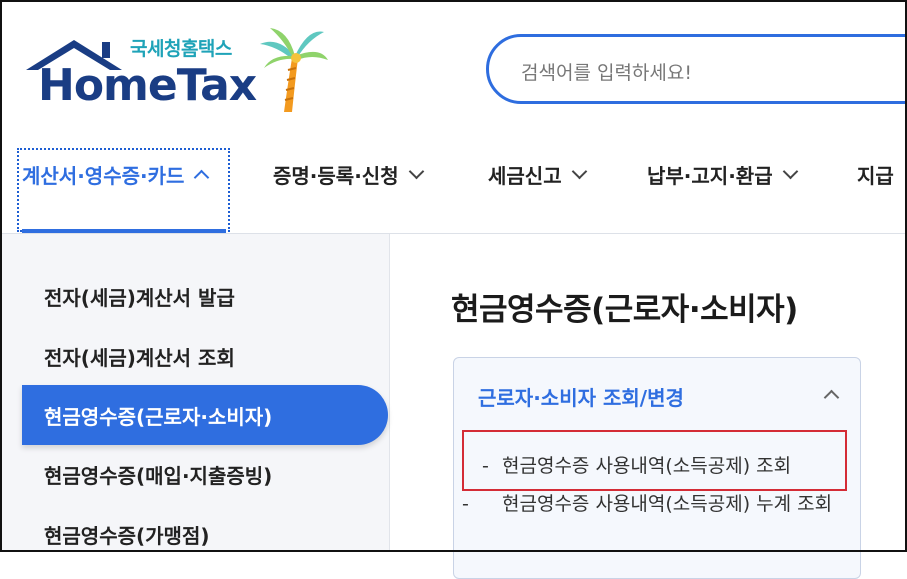 The image size is (907, 579). I want to click on nav-item-payments: 납부·고지·환급, so click(722, 174).